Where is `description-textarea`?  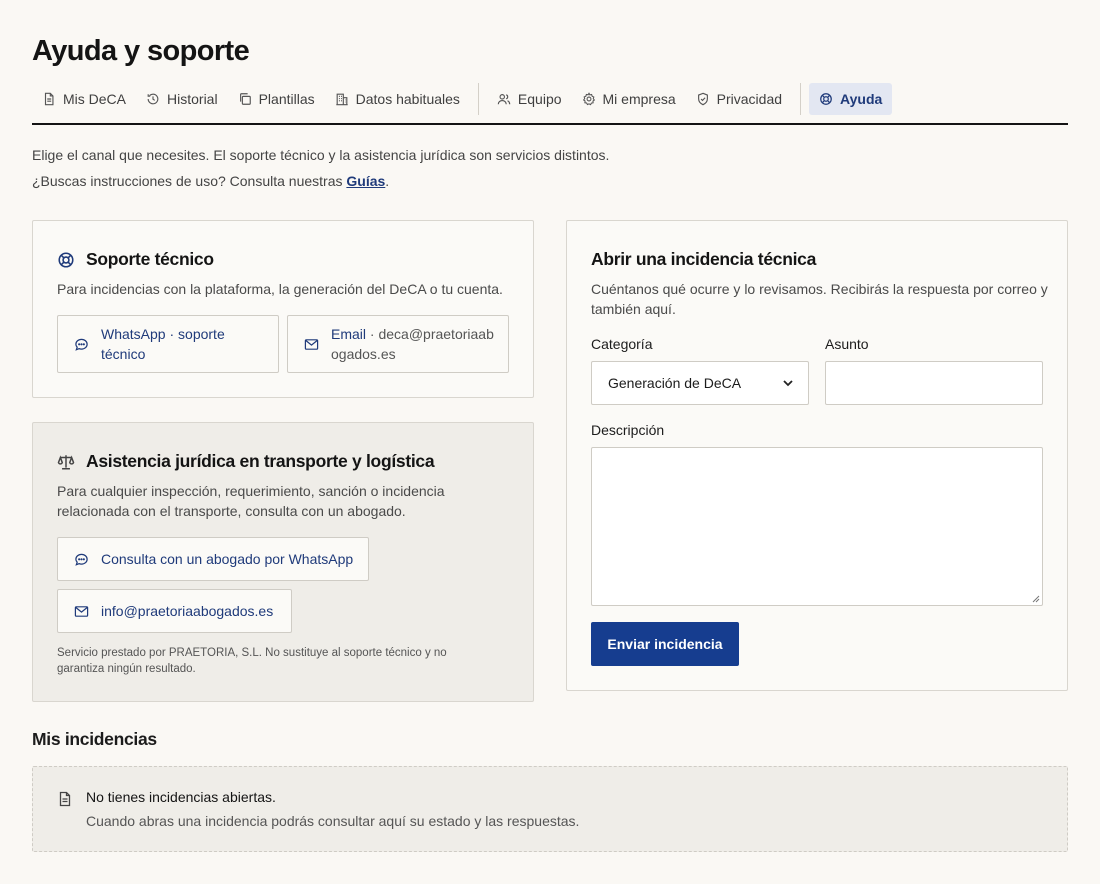 description-textarea is located at coordinates (817, 526).